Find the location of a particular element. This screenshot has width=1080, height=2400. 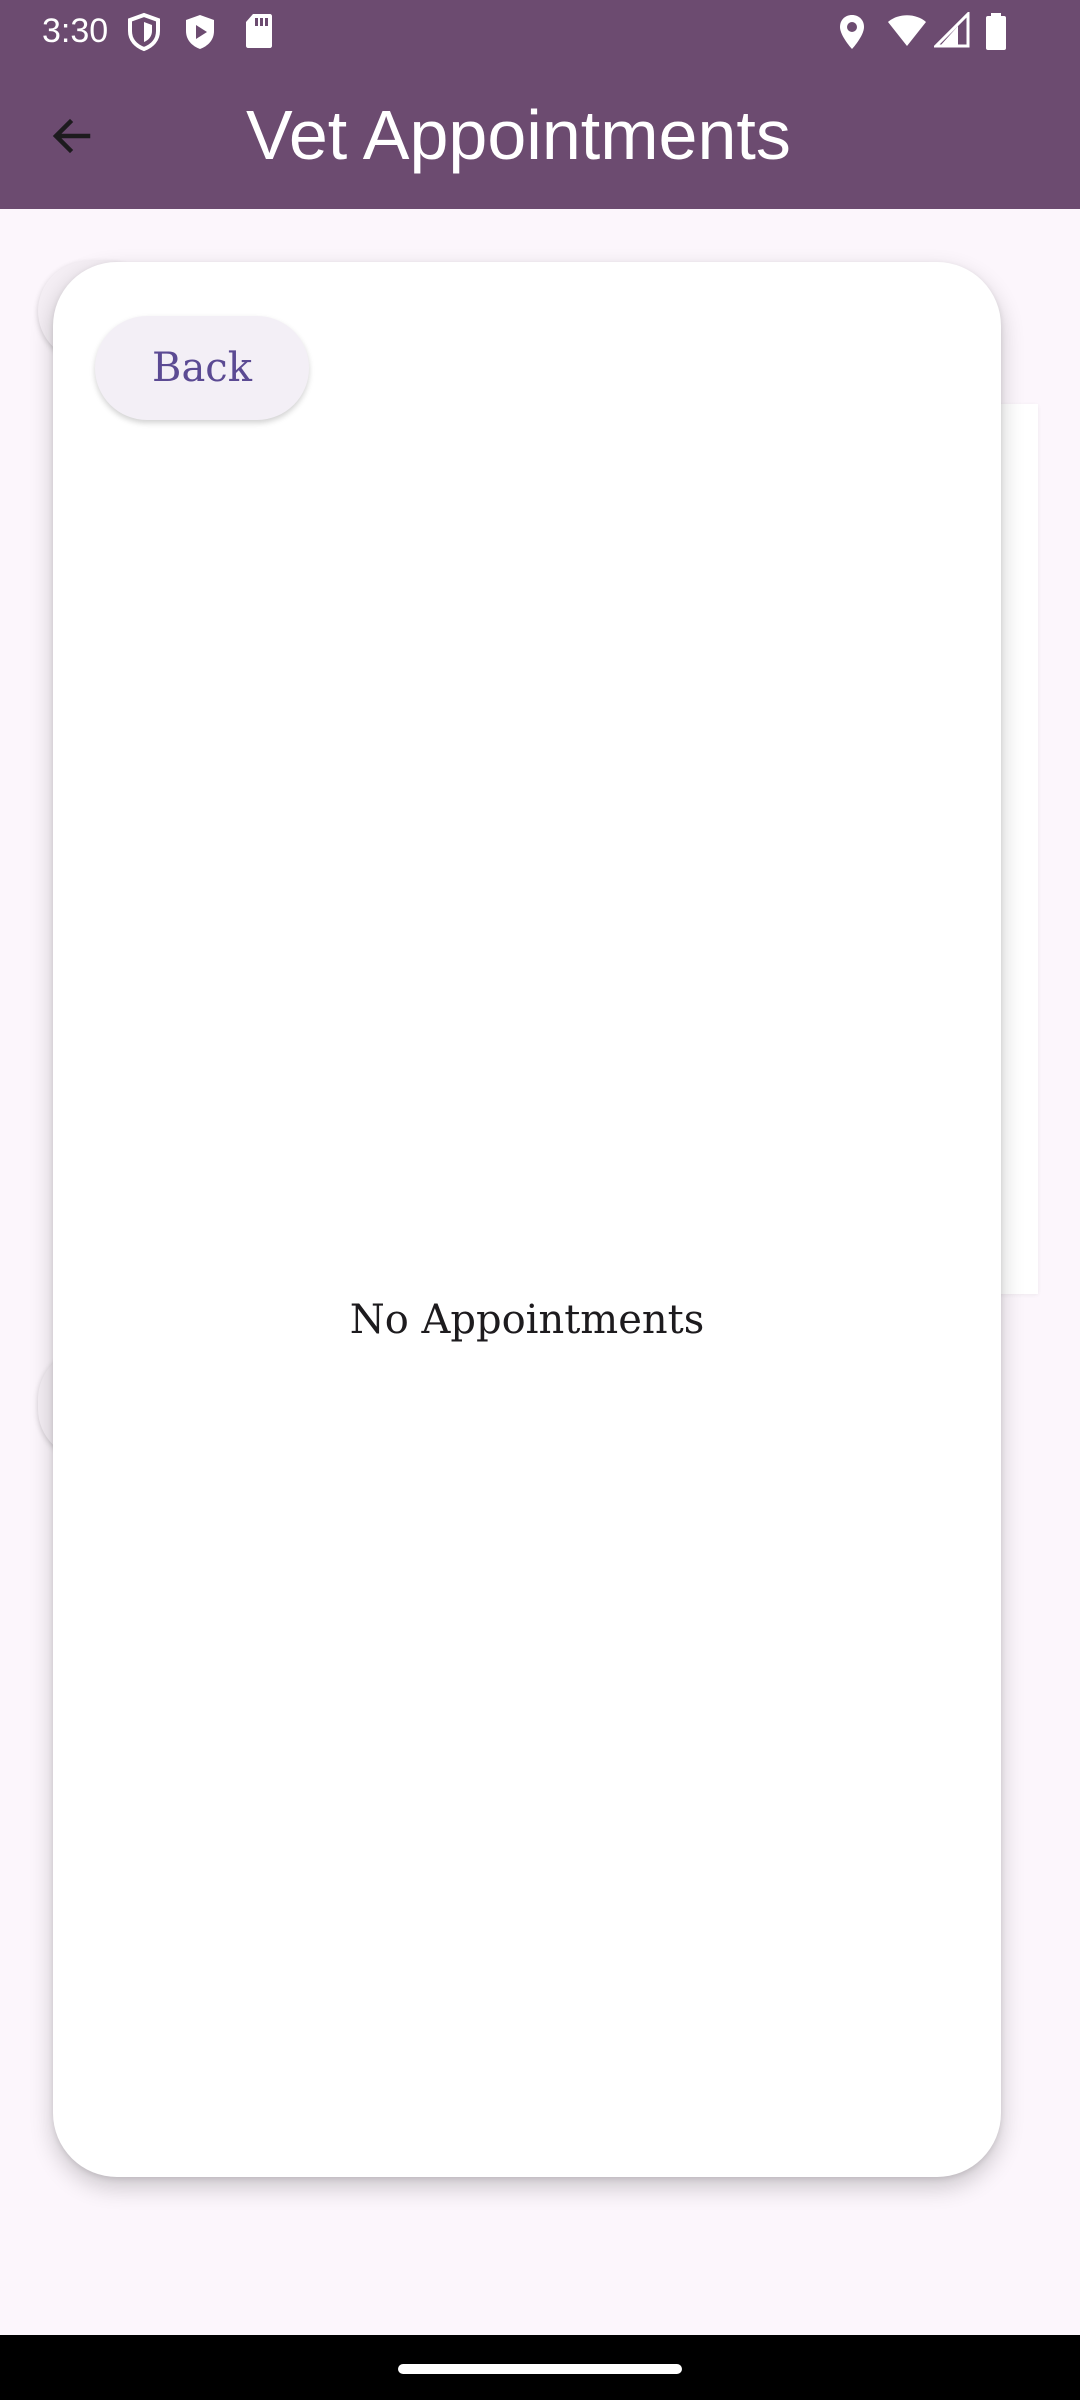

status-bar: 3:30 is located at coordinates (540, 31).